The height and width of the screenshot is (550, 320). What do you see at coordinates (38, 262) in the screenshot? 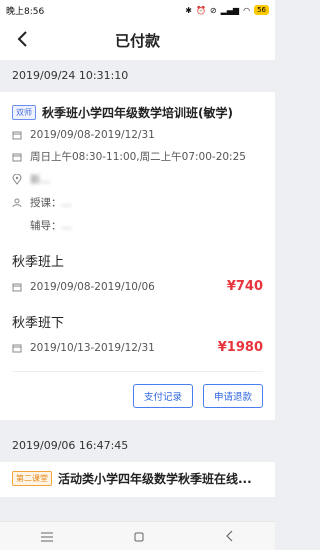
I see `section-name: 秋季班上` at bounding box center [38, 262].